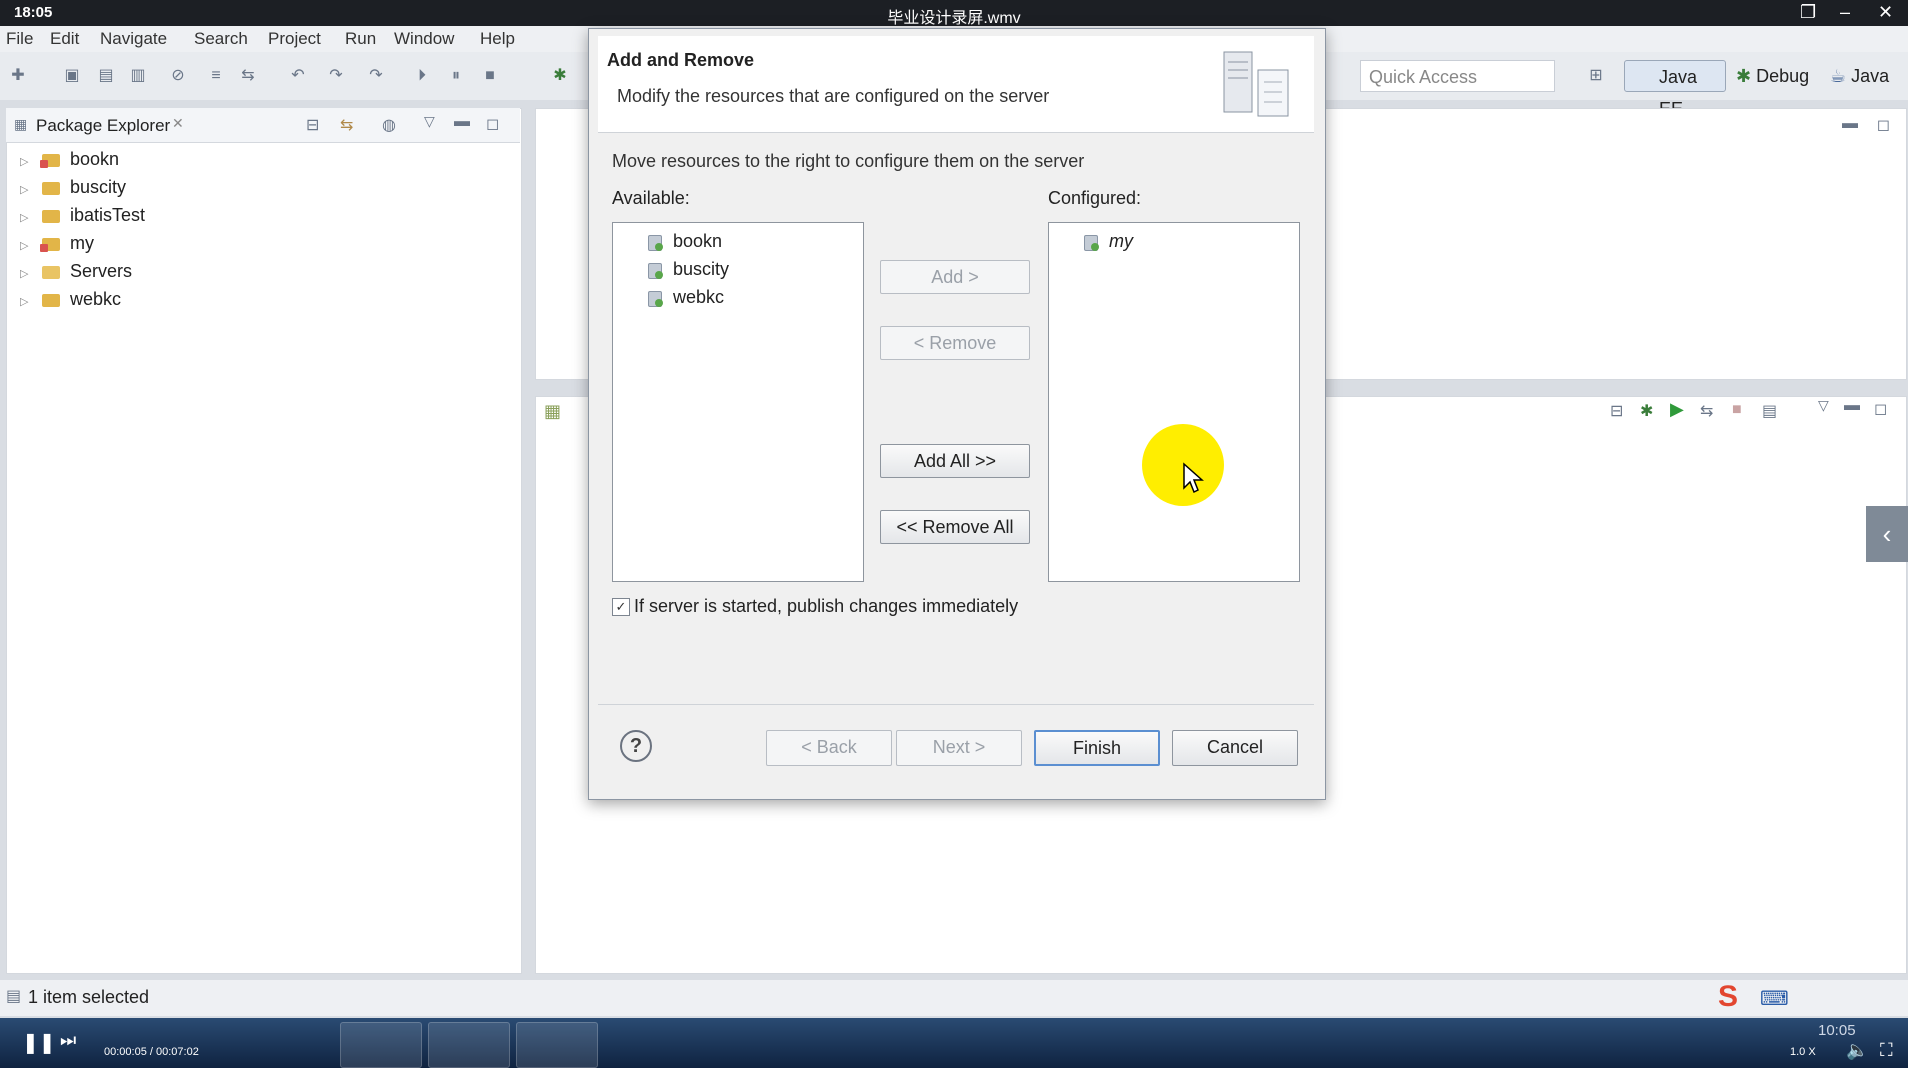 The width and height of the screenshot is (1908, 1068). What do you see at coordinates (955, 527) in the screenshot?
I see `remove-all-button: << Remove All` at bounding box center [955, 527].